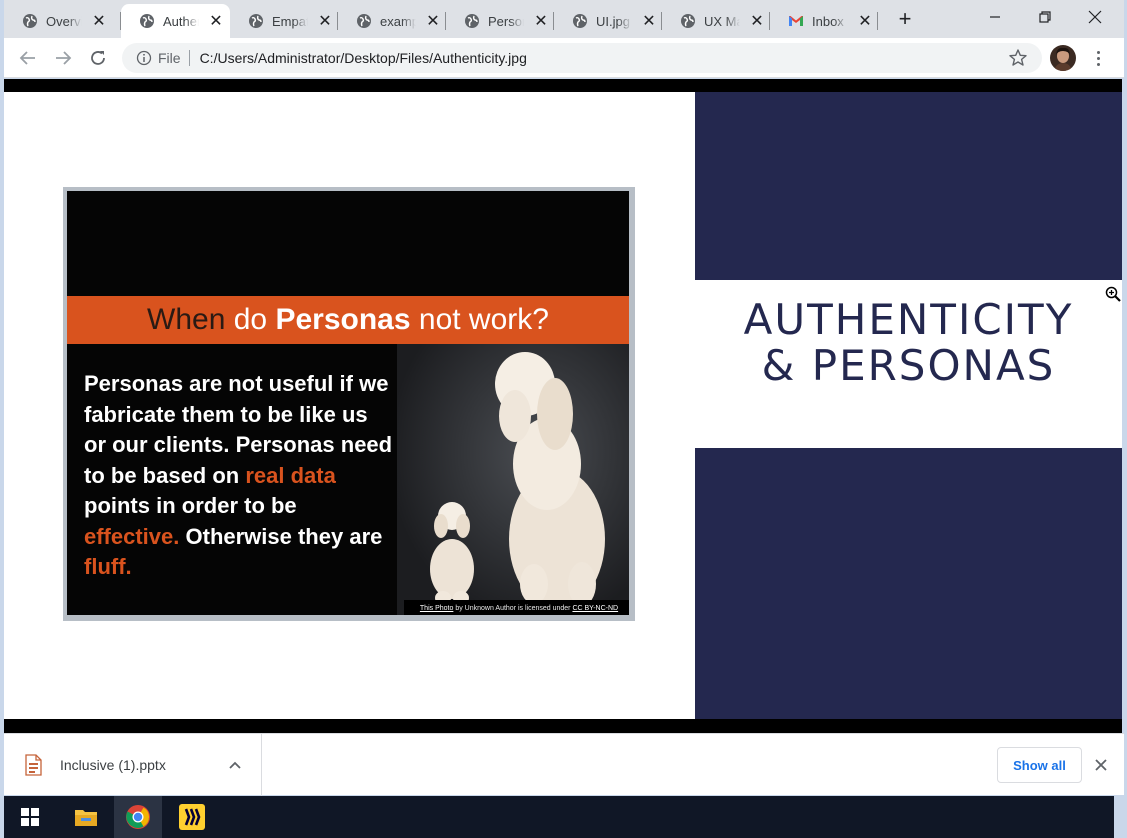 The width and height of the screenshot is (1127, 838). I want to click on banner-personas: Personas, so click(343, 319).